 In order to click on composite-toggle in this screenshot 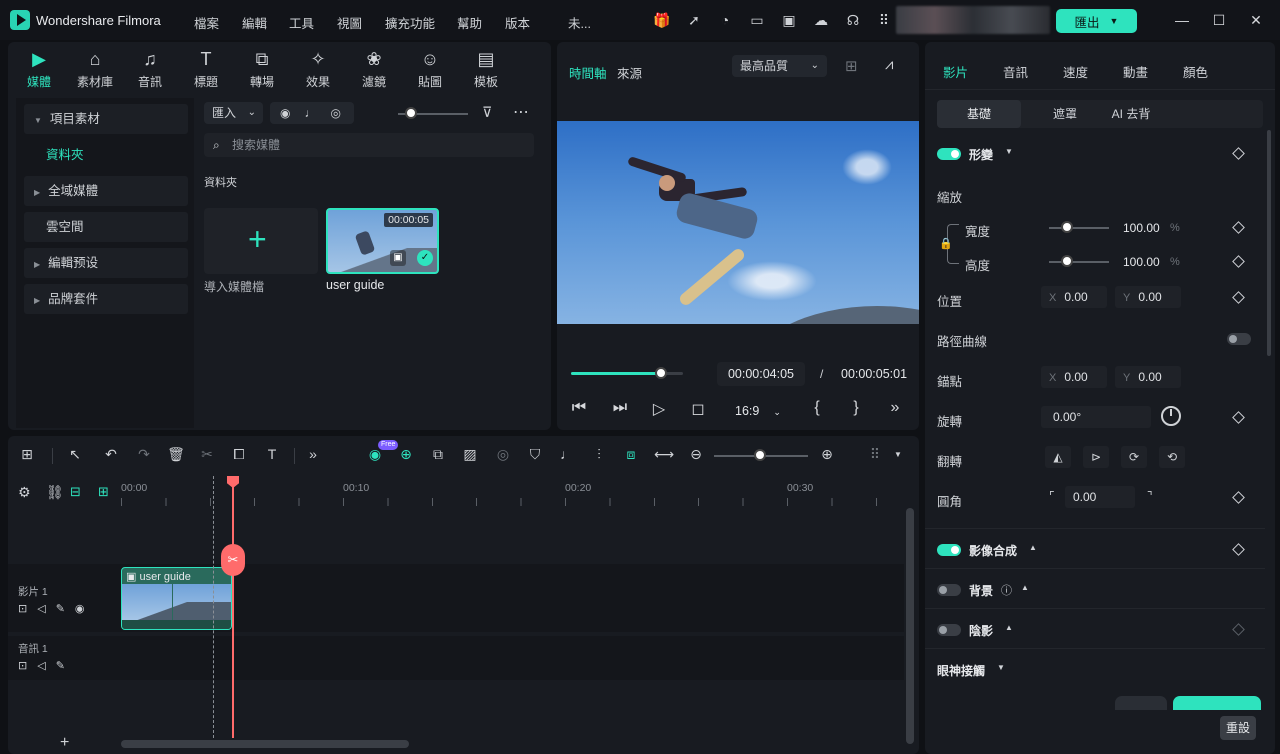, I will do `click(949, 550)`.